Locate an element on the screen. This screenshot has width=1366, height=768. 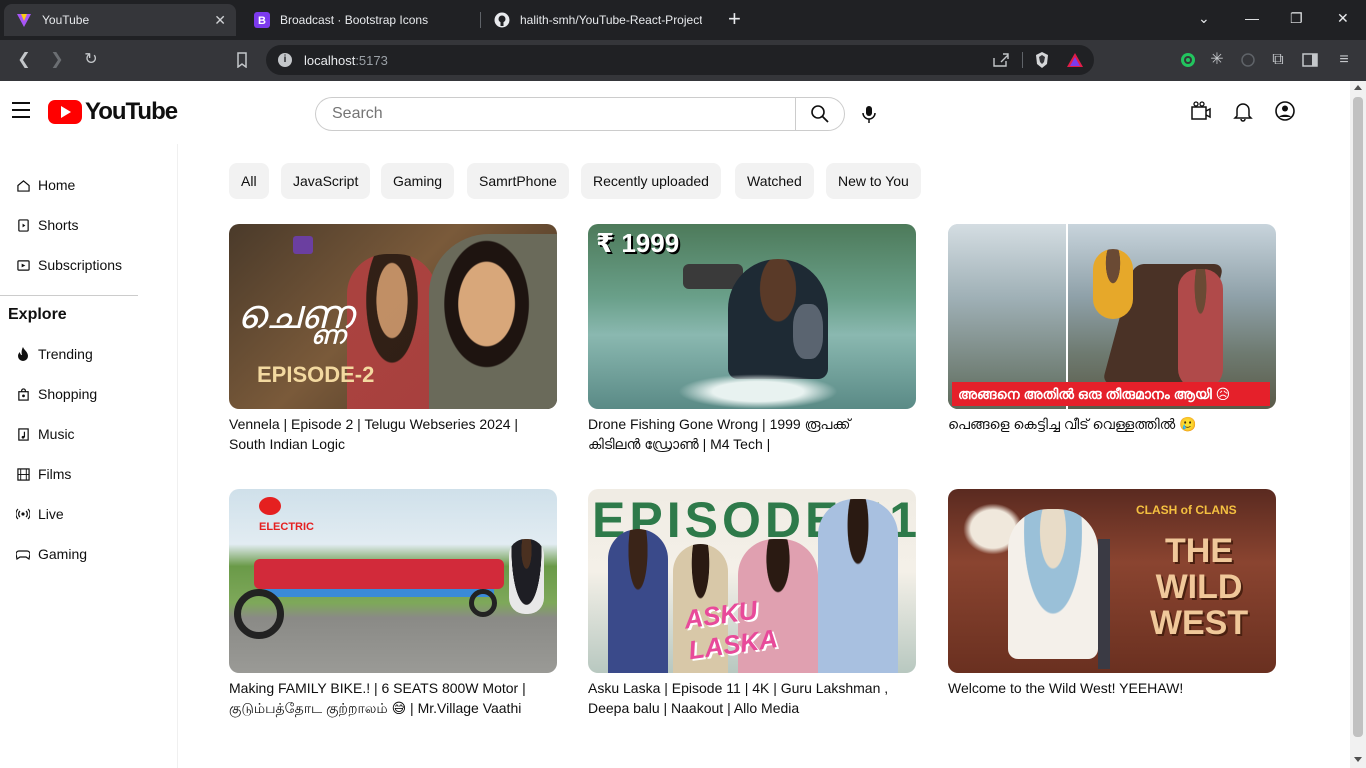
extension-circle-icon is located at coordinates (1188, 60).